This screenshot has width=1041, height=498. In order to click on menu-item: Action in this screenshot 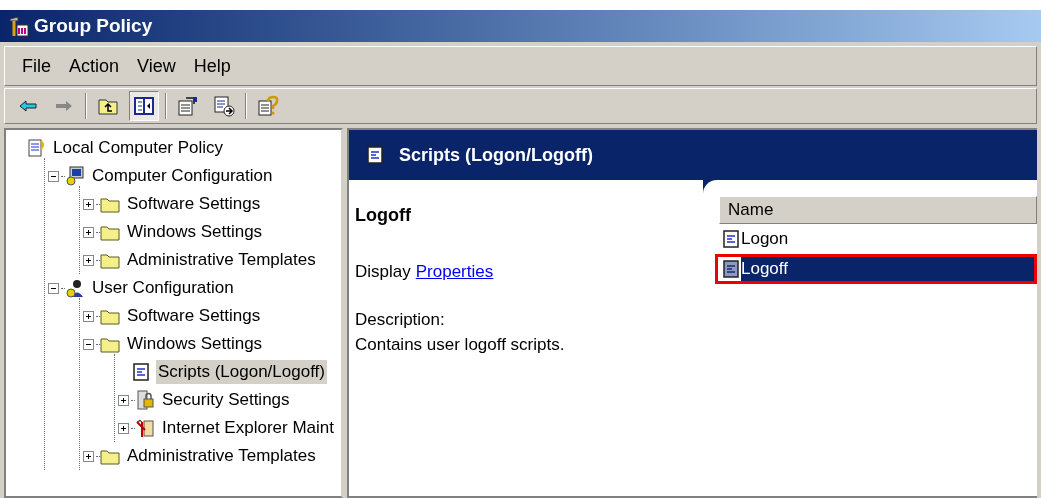, I will do `click(94, 66)`.